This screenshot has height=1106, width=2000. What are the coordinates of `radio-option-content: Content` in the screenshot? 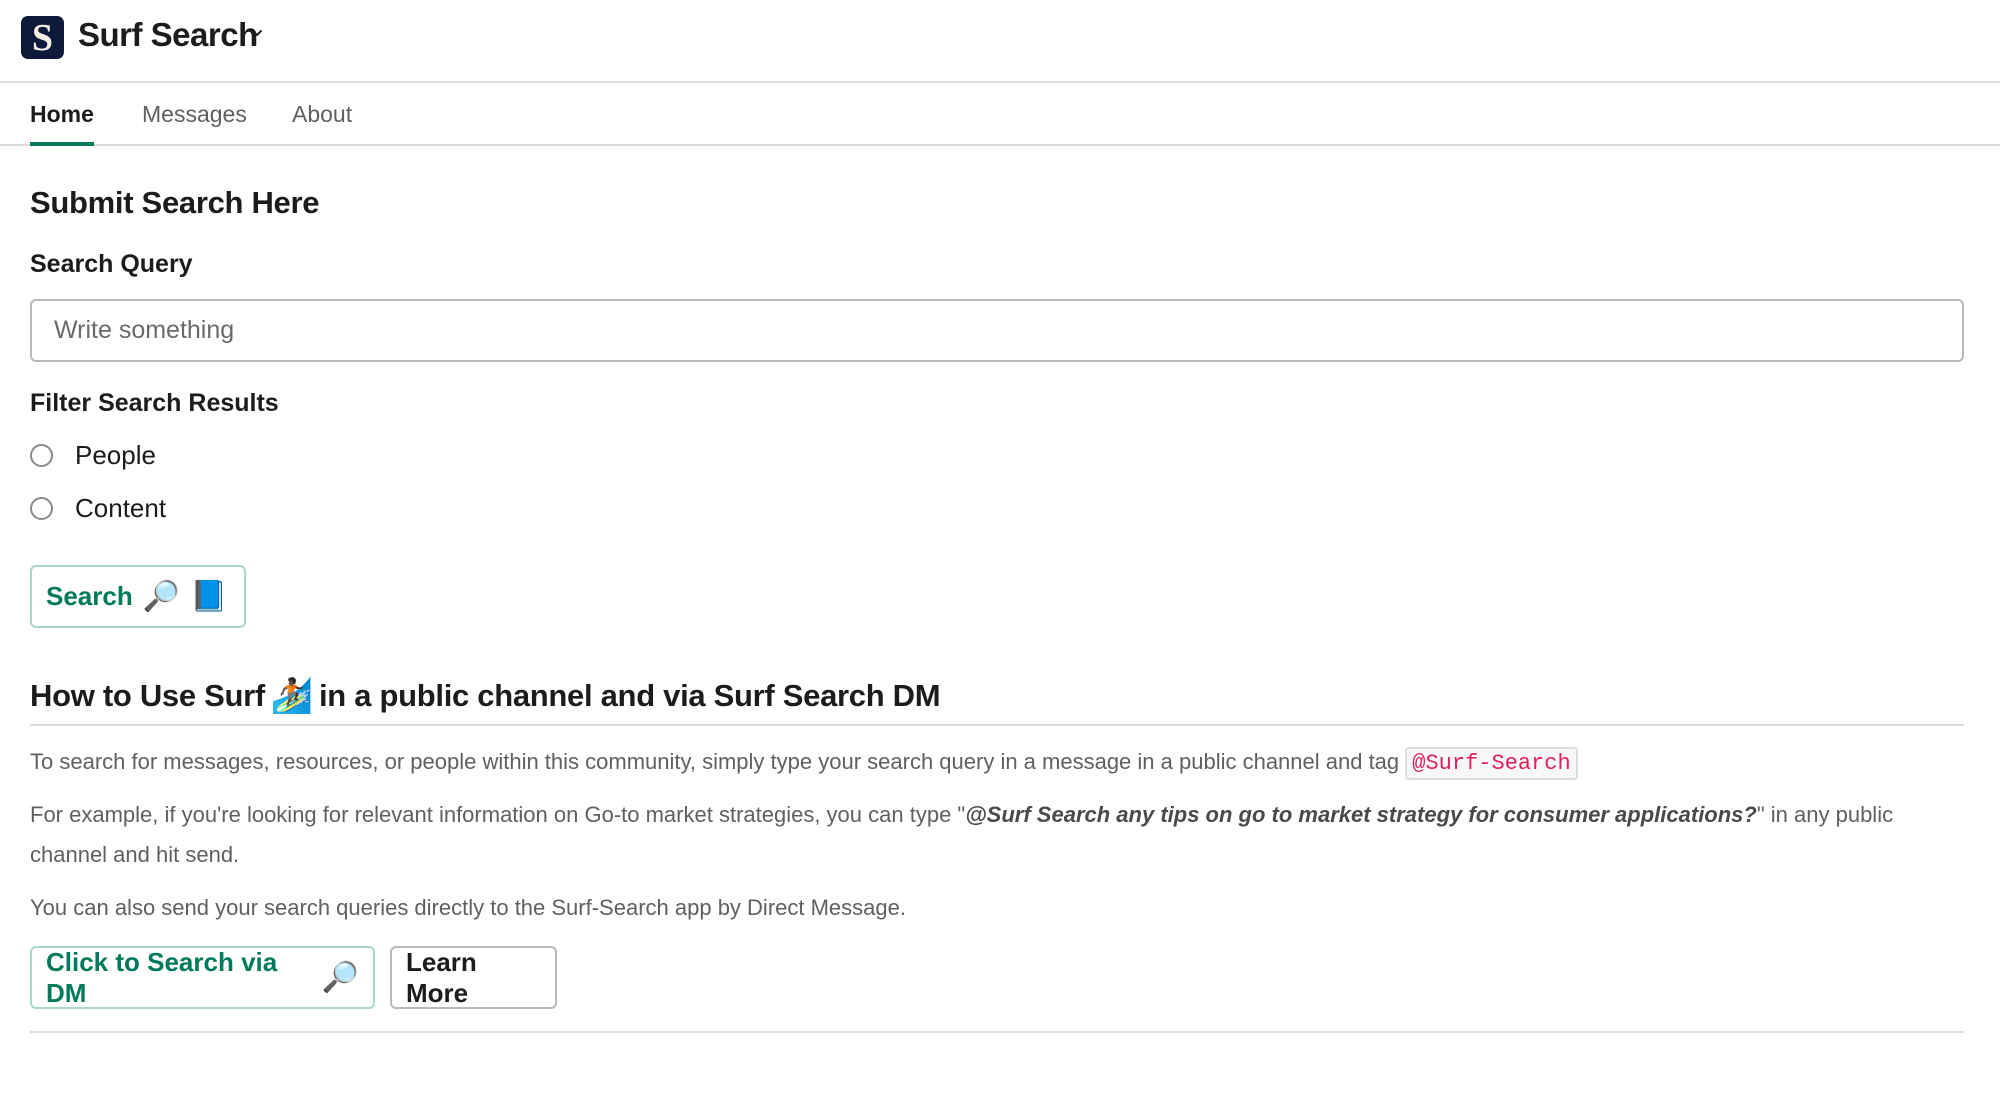 It's located at (98, 508).